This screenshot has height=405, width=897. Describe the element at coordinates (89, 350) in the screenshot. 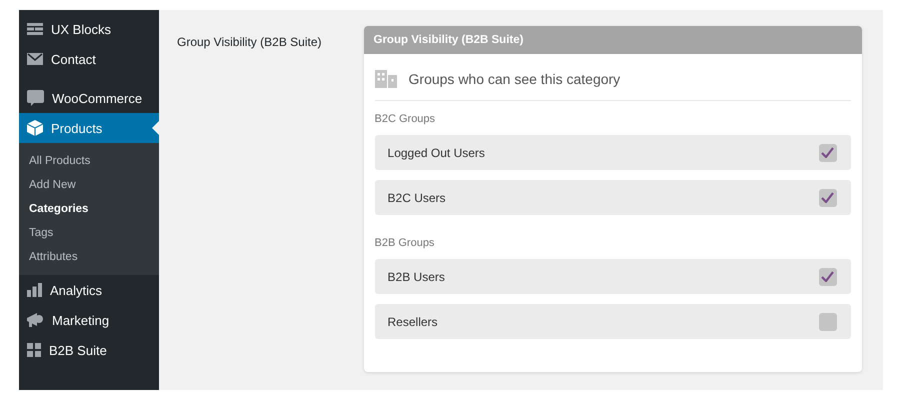

I see `sidebar-item: B2B Suite` at that location.